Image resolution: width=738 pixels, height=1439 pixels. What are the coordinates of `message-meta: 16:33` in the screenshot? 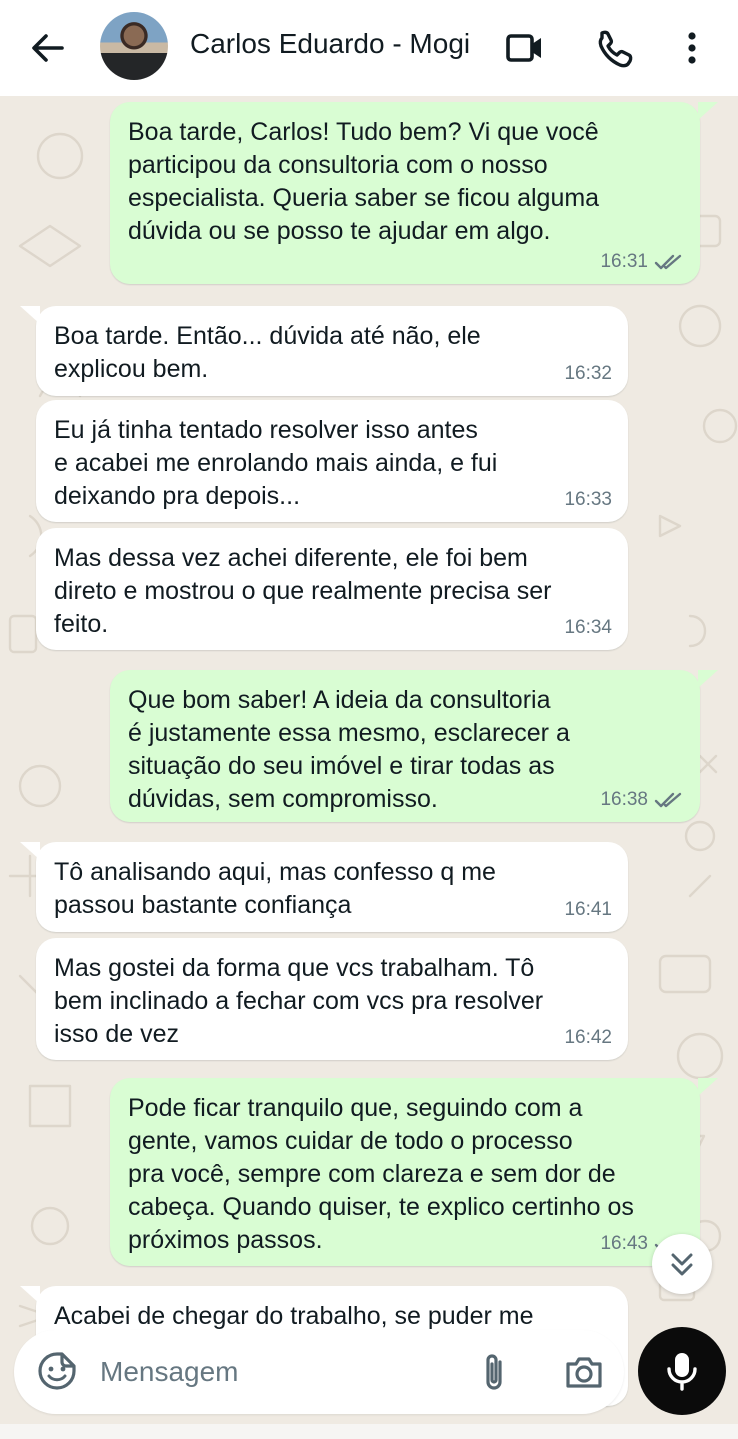 It's located at (588, 499).